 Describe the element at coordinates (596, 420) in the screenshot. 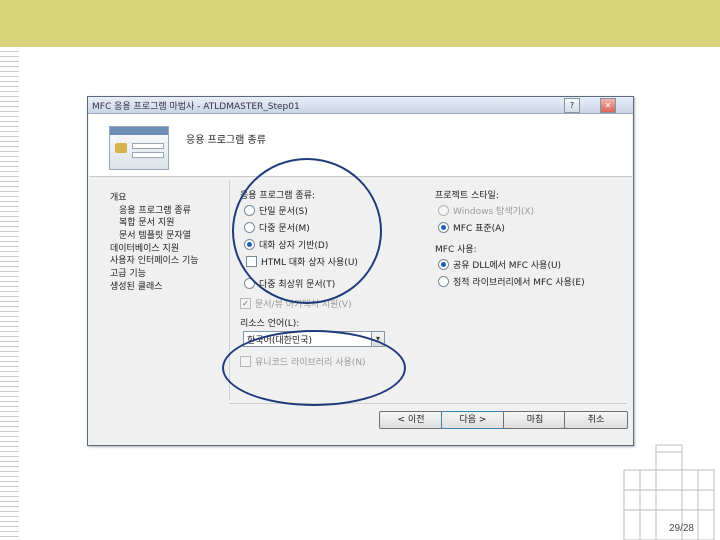

I see `cancel-button: 취소` at that location.